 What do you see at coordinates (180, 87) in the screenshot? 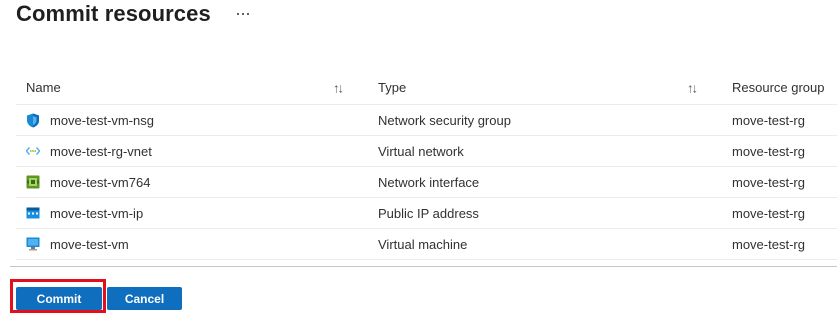
I see `column-header-name: Name ↑↓` at bounding box center [180, 87].